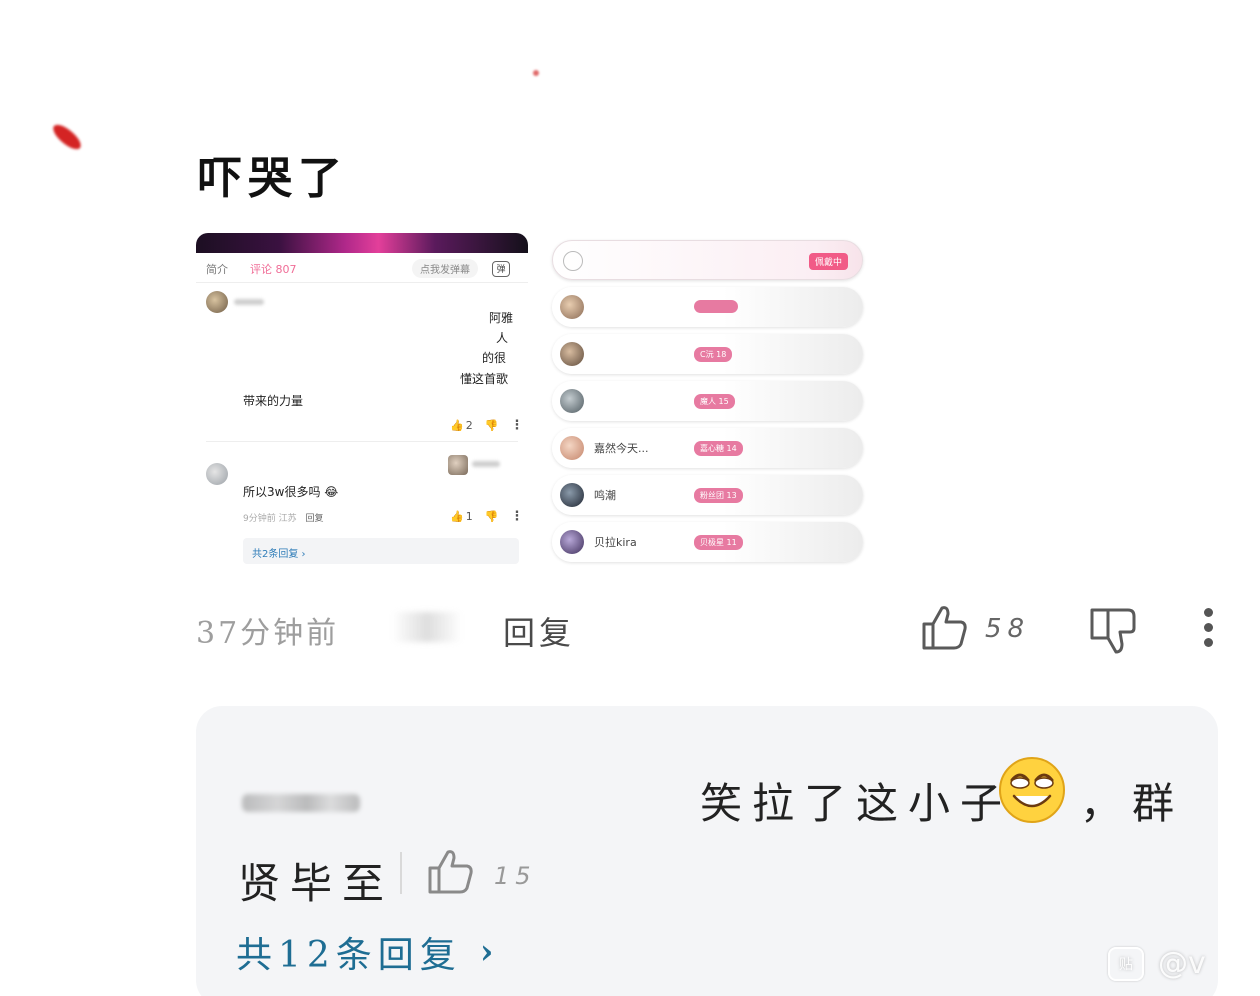 This screenshot has width=1260, height=996. What do you see at coordinates (1032, 790) in the screenshot?
I see `laughing-emoji-icon` at bounding box center [1032, 790].